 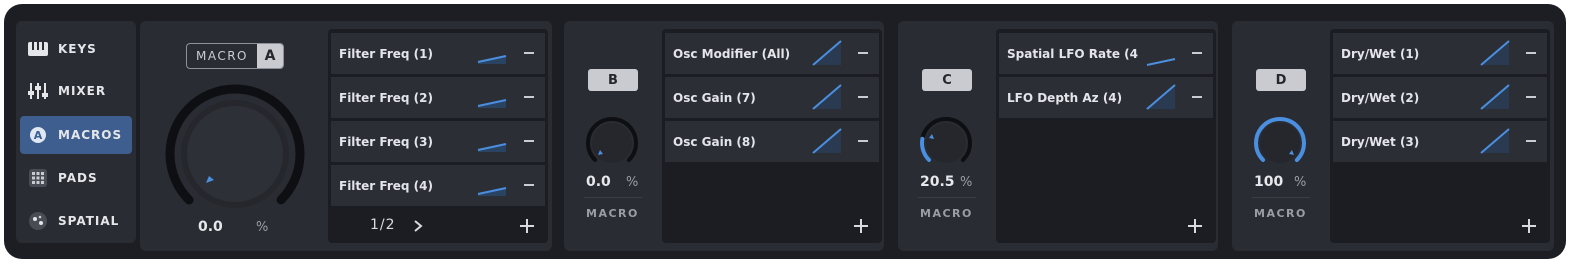 I want to click on sidebar: KEYS MIXER A MACROS PADS SPATIAL, so click(x=76, y=132).